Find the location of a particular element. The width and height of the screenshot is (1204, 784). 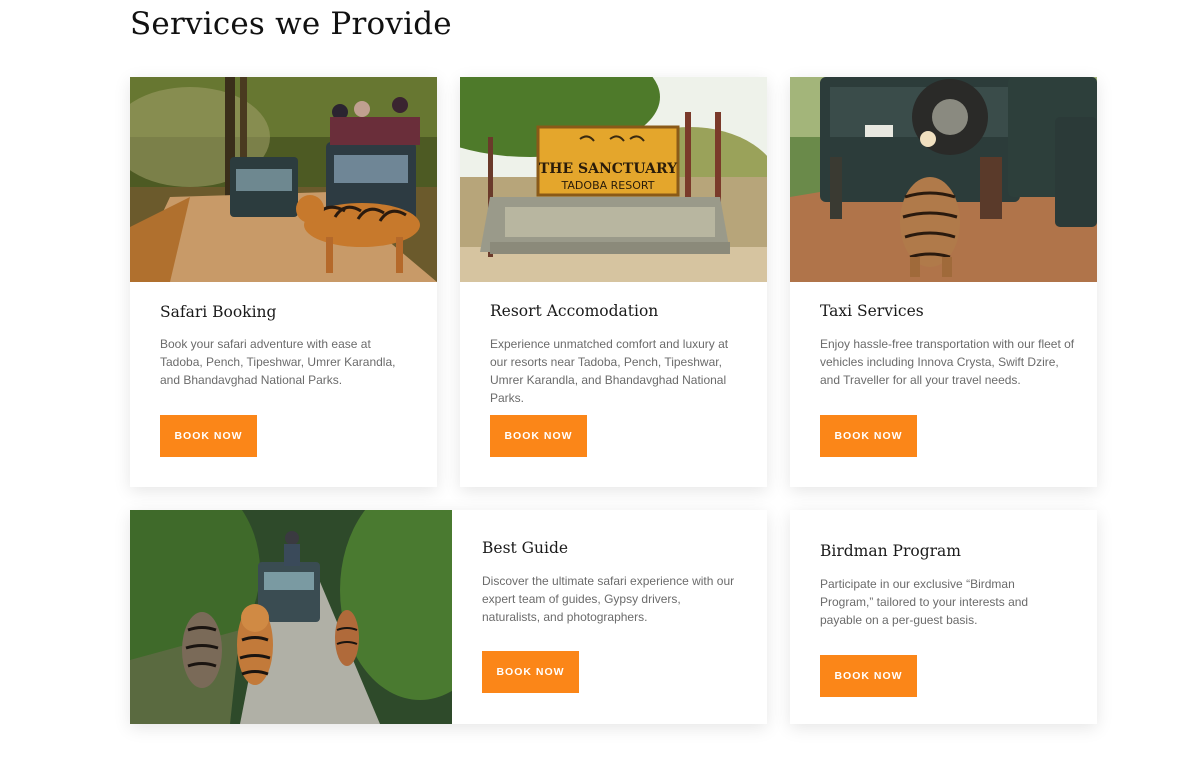

book-now-button-resort: BOOK NOW is located at coordinates (538, 436).